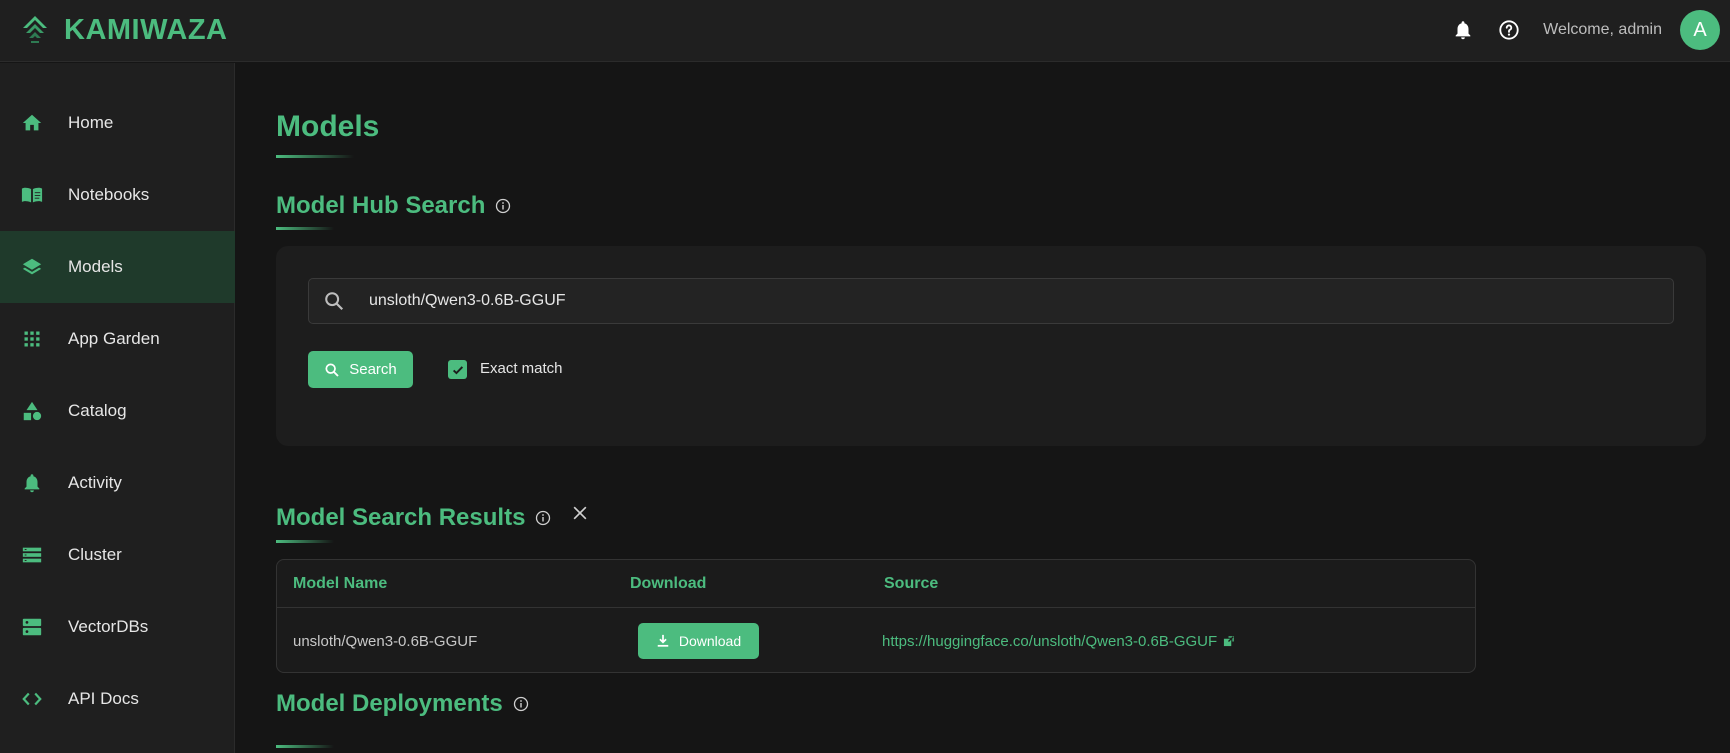  I want to click on sidebar-item-vectordbs: VectorDBs, so click(117, 627).